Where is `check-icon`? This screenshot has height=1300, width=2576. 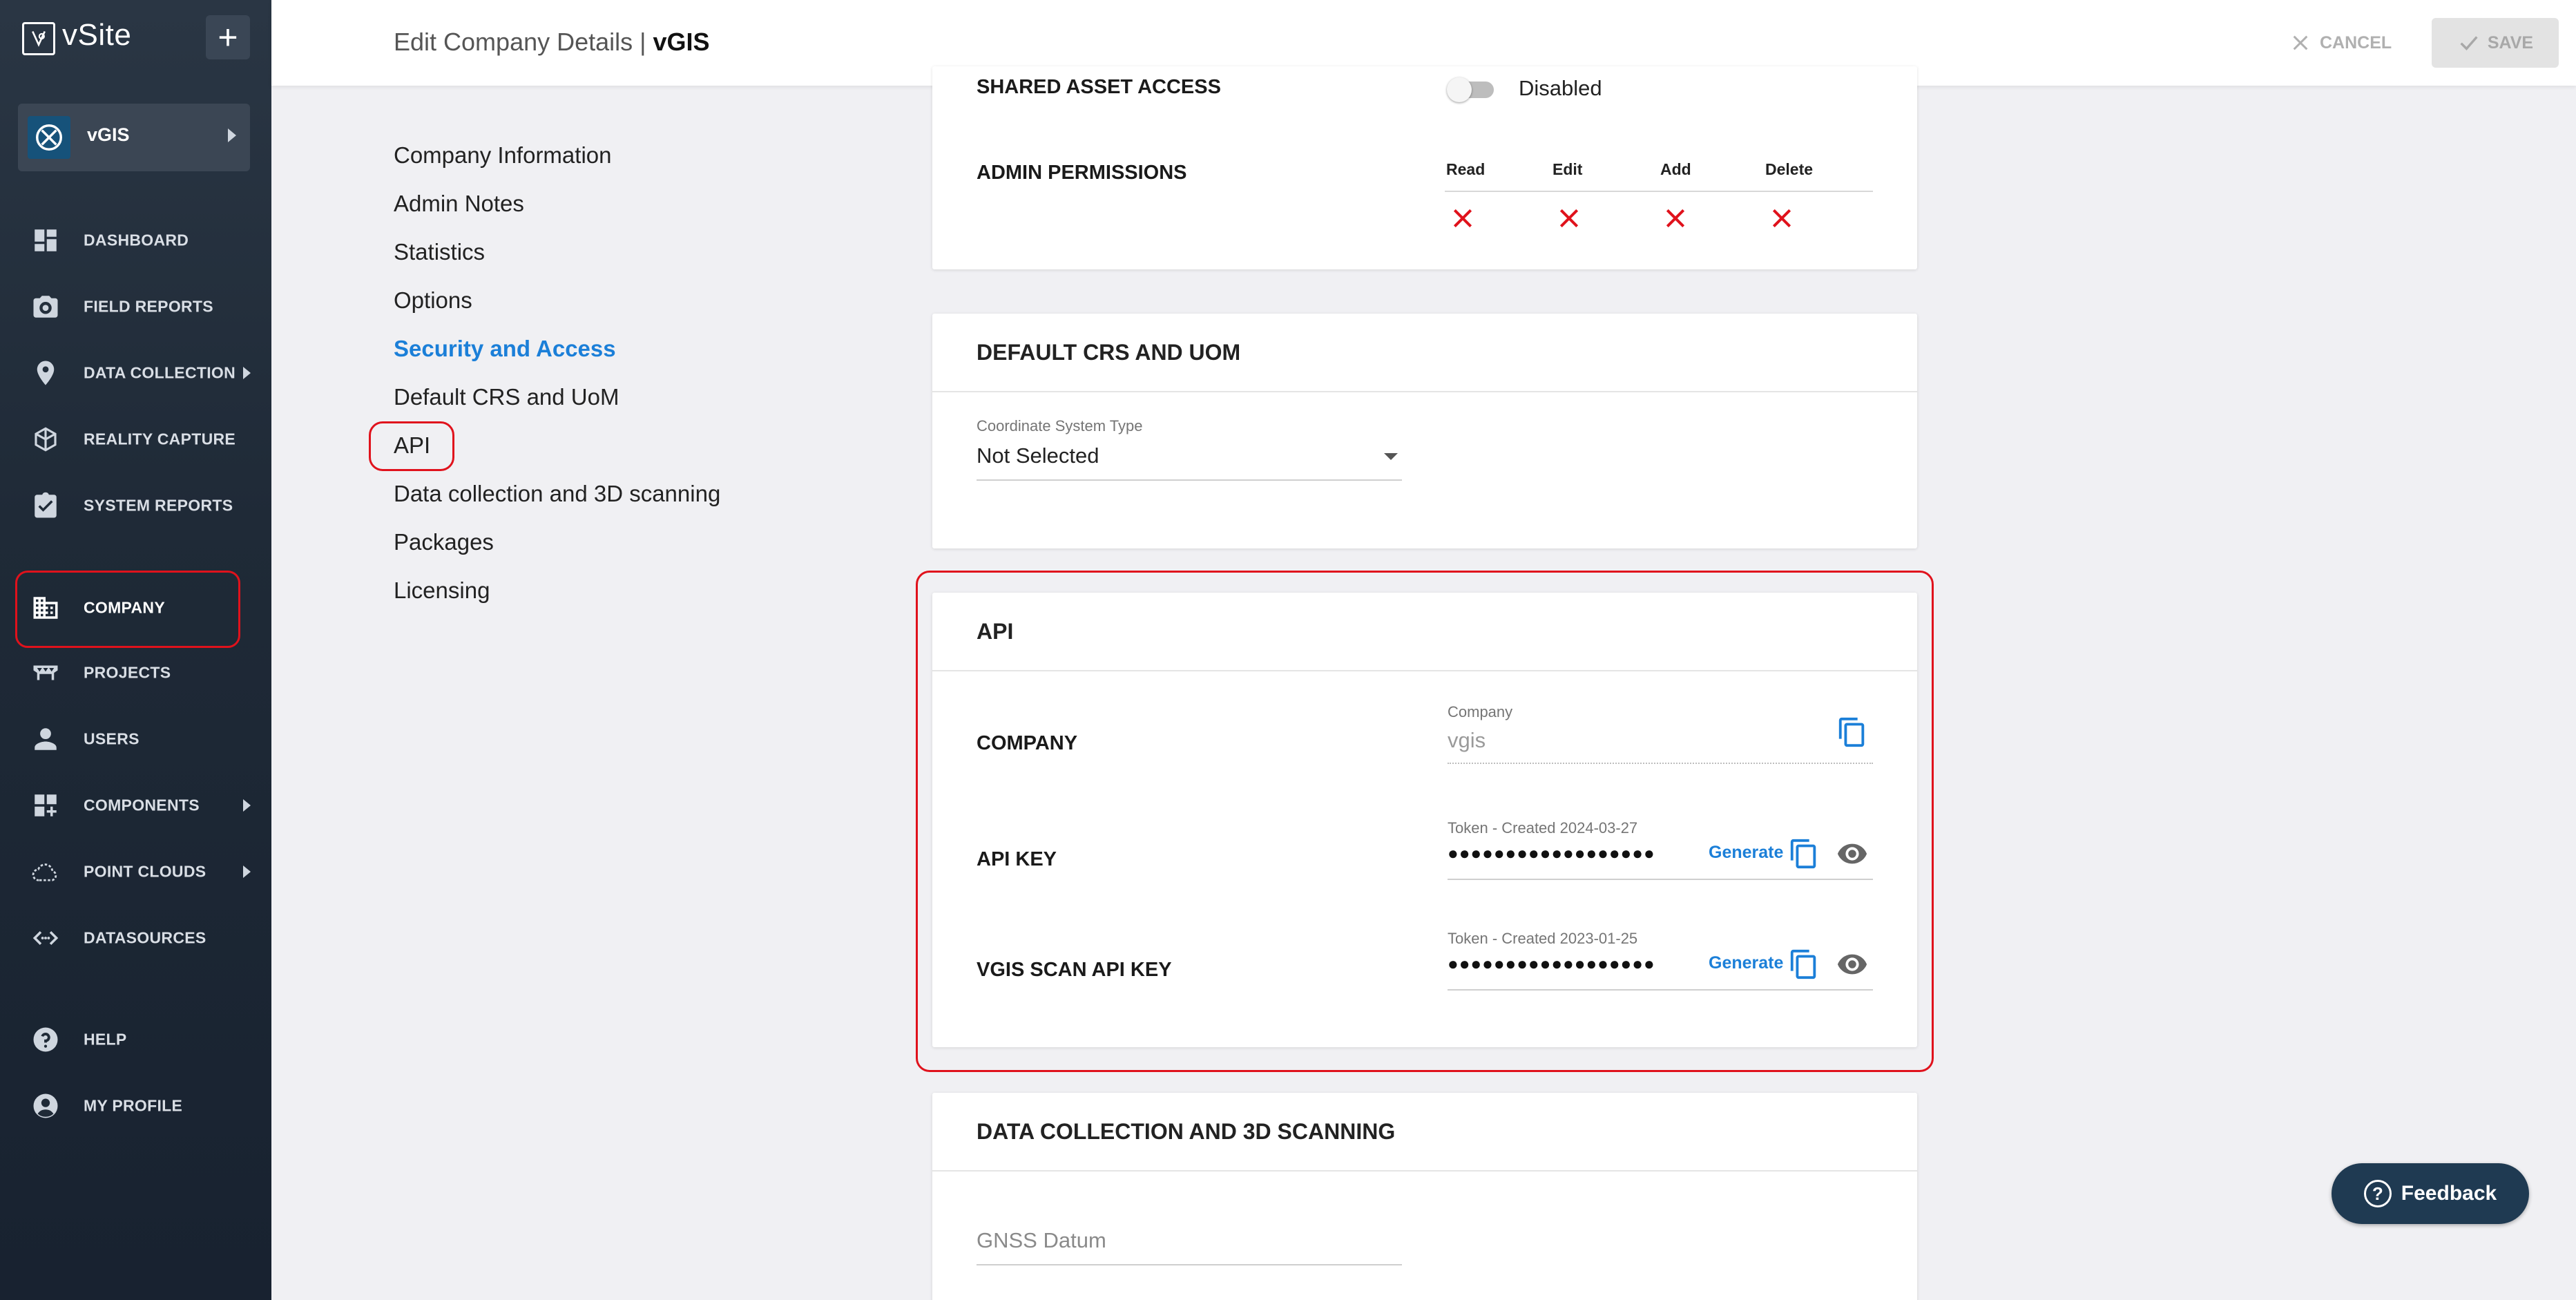
check-icon is located at coordinates (2469, 43).